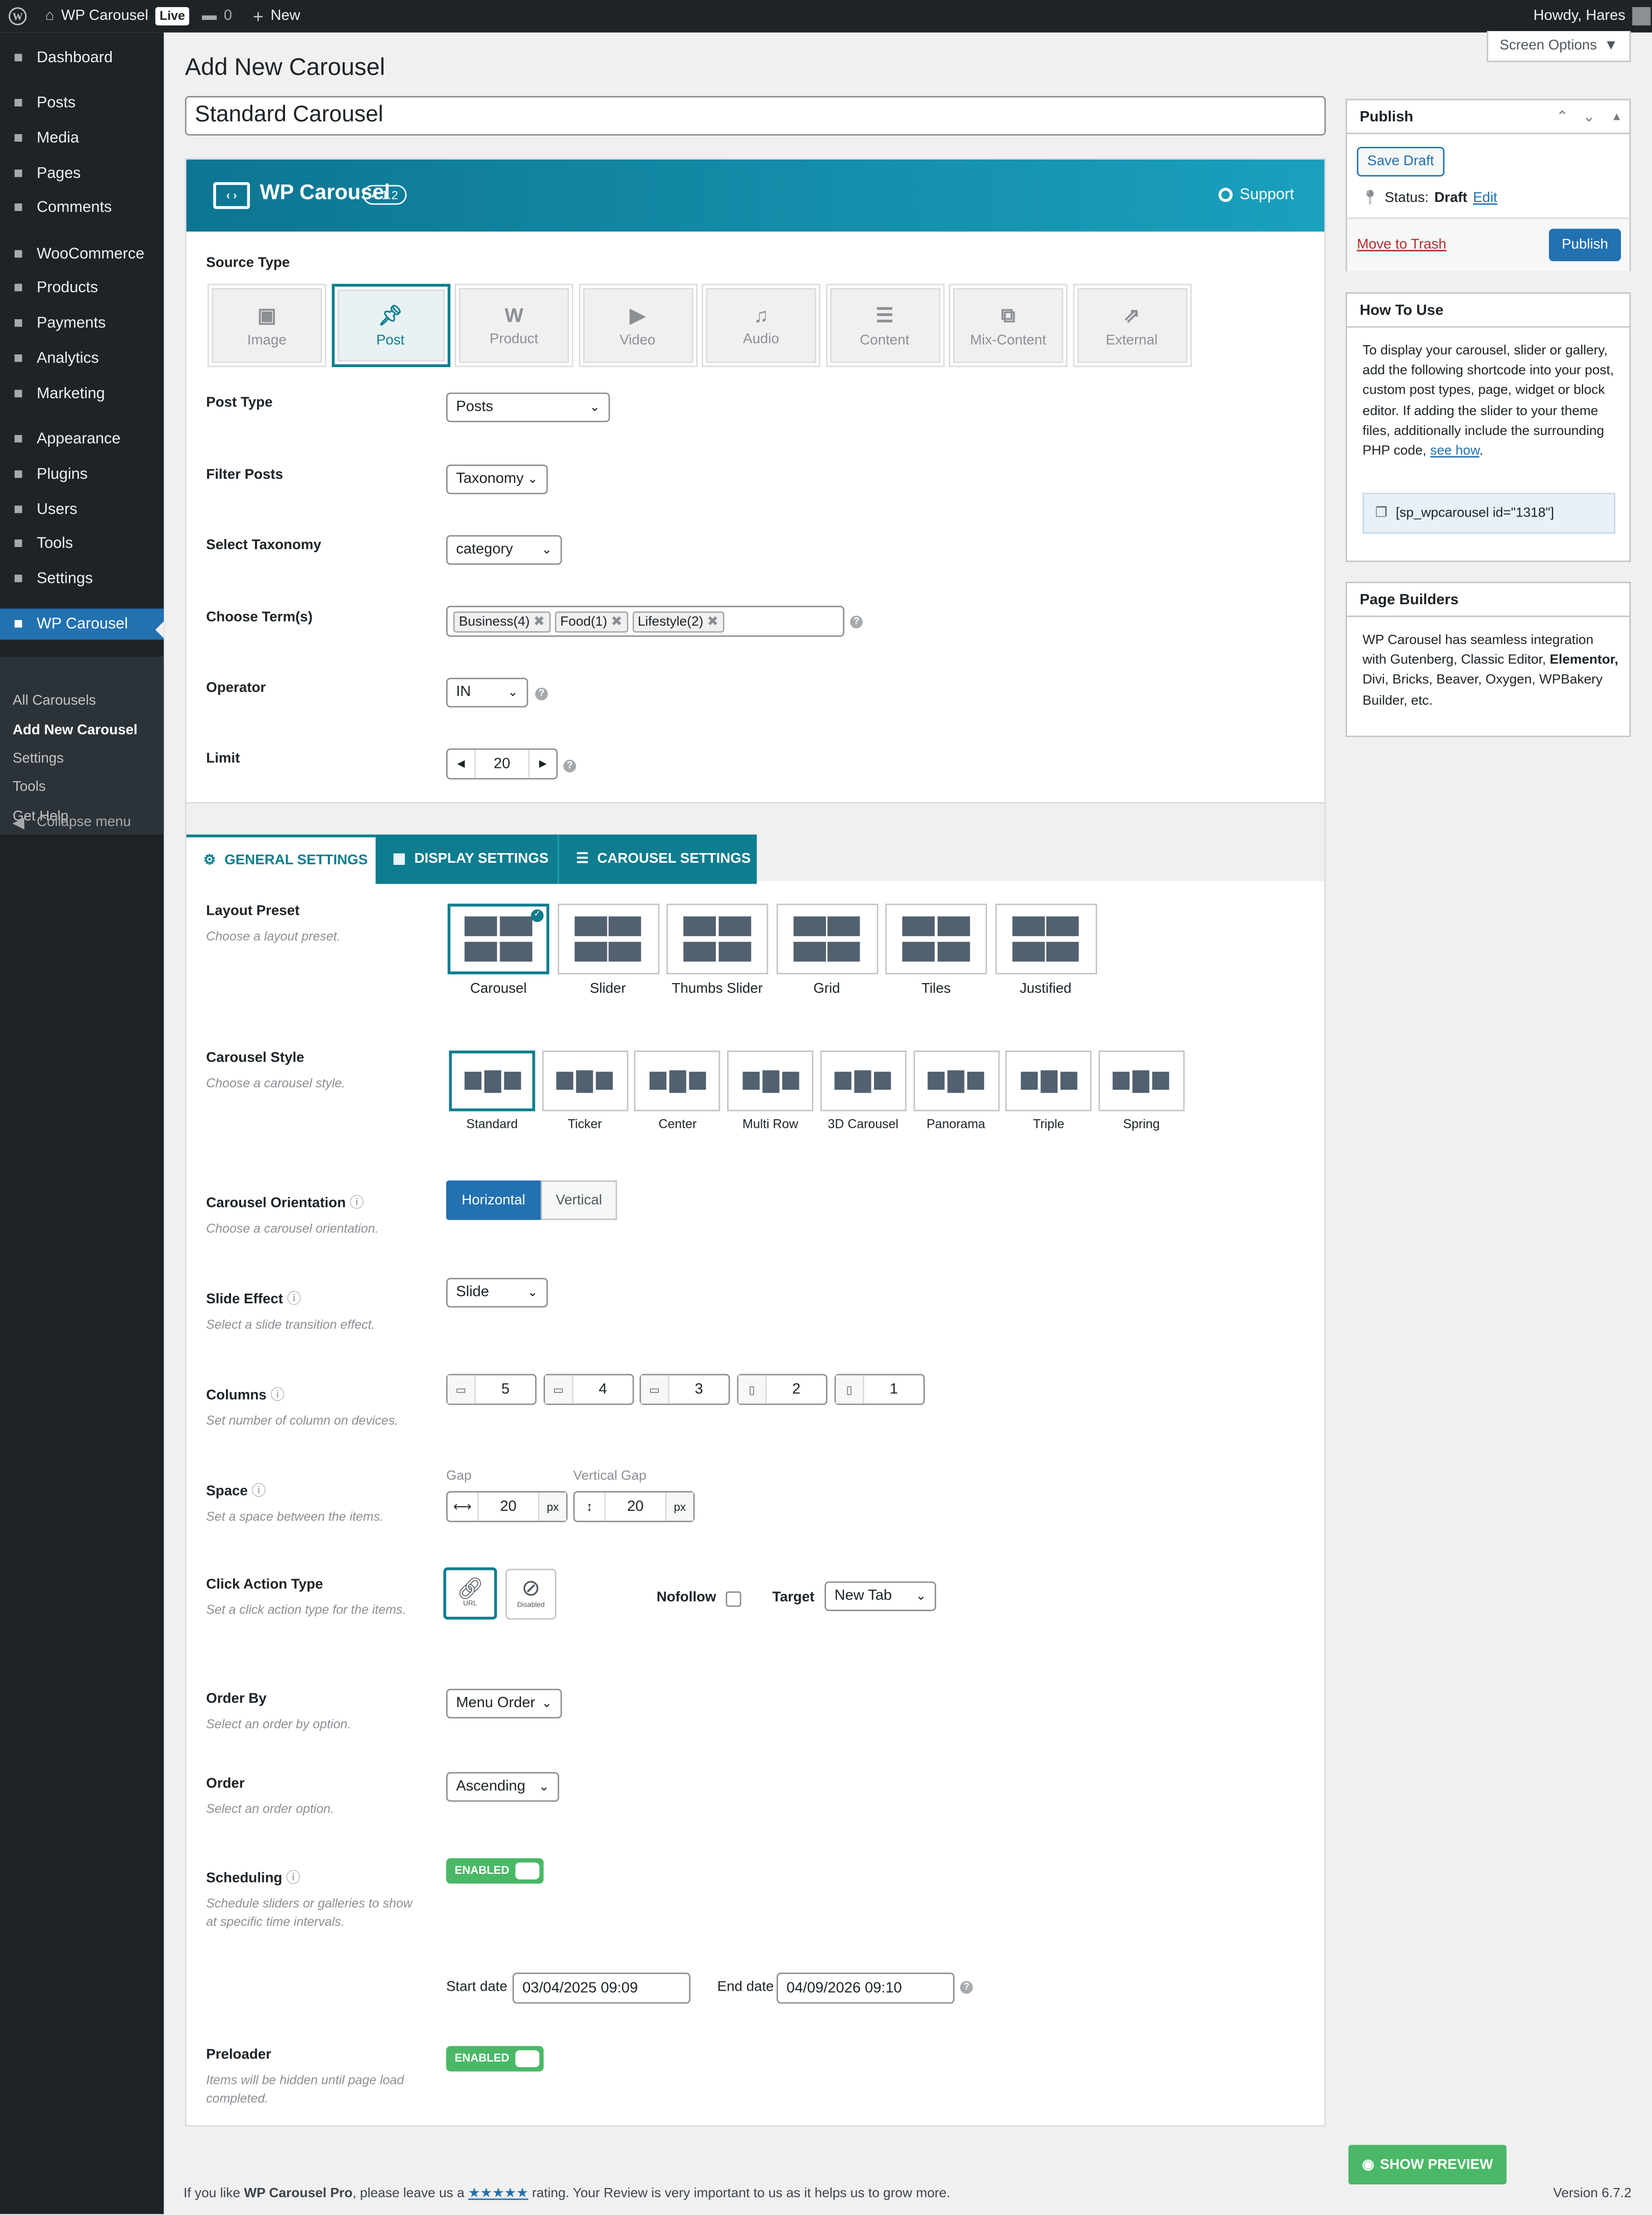  Describe the element at coordinates (1131, 325) in the screenshot. I see `source-type-external: ⇗ External` at that location.